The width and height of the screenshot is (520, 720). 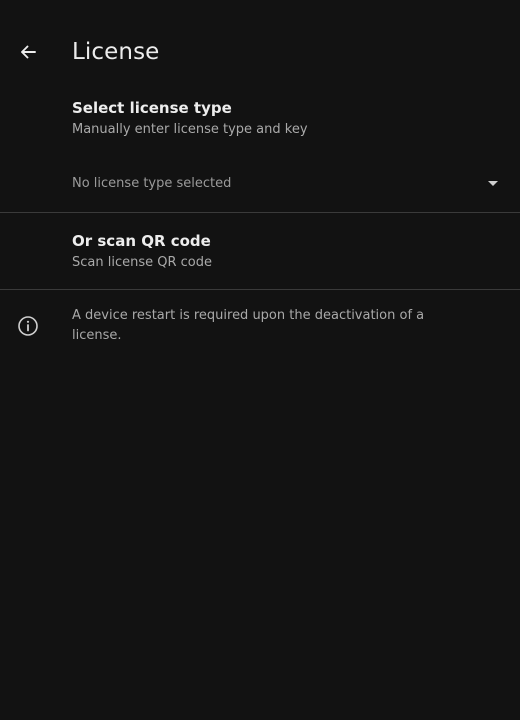 What do you see at coordinates (116, 52) in the screenshot?
I see `page-title: License` at bounding box center [116, 52].